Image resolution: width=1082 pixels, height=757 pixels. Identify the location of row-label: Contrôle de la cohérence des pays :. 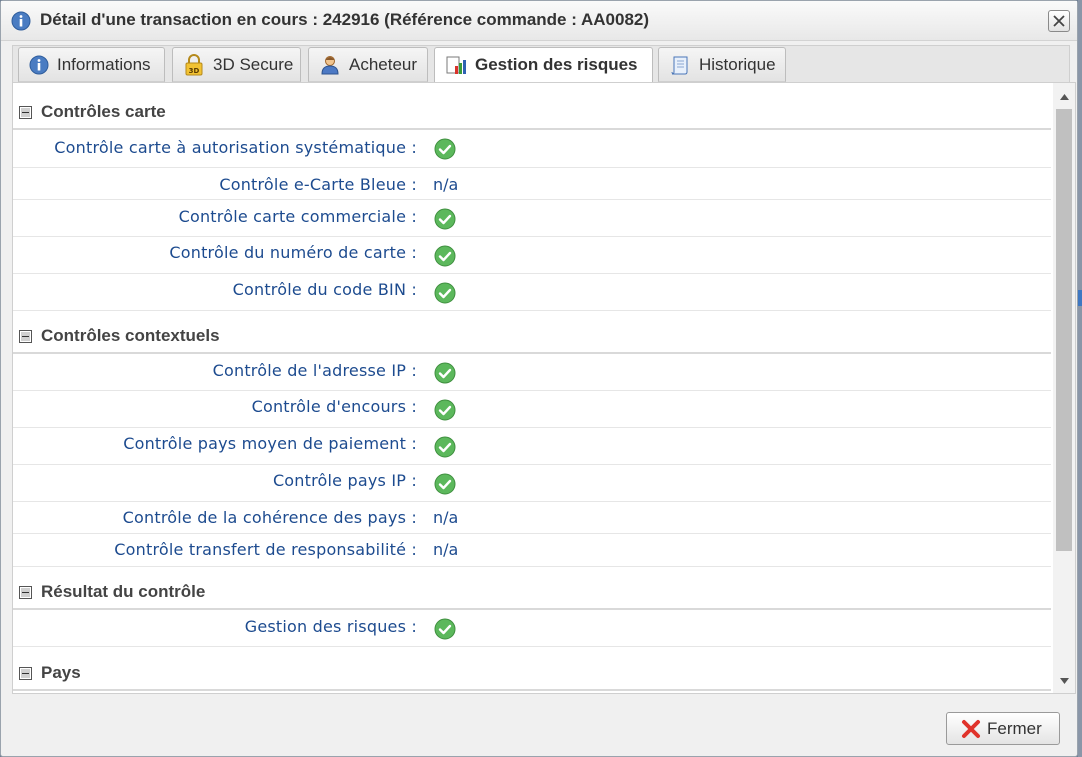
(269, 517).